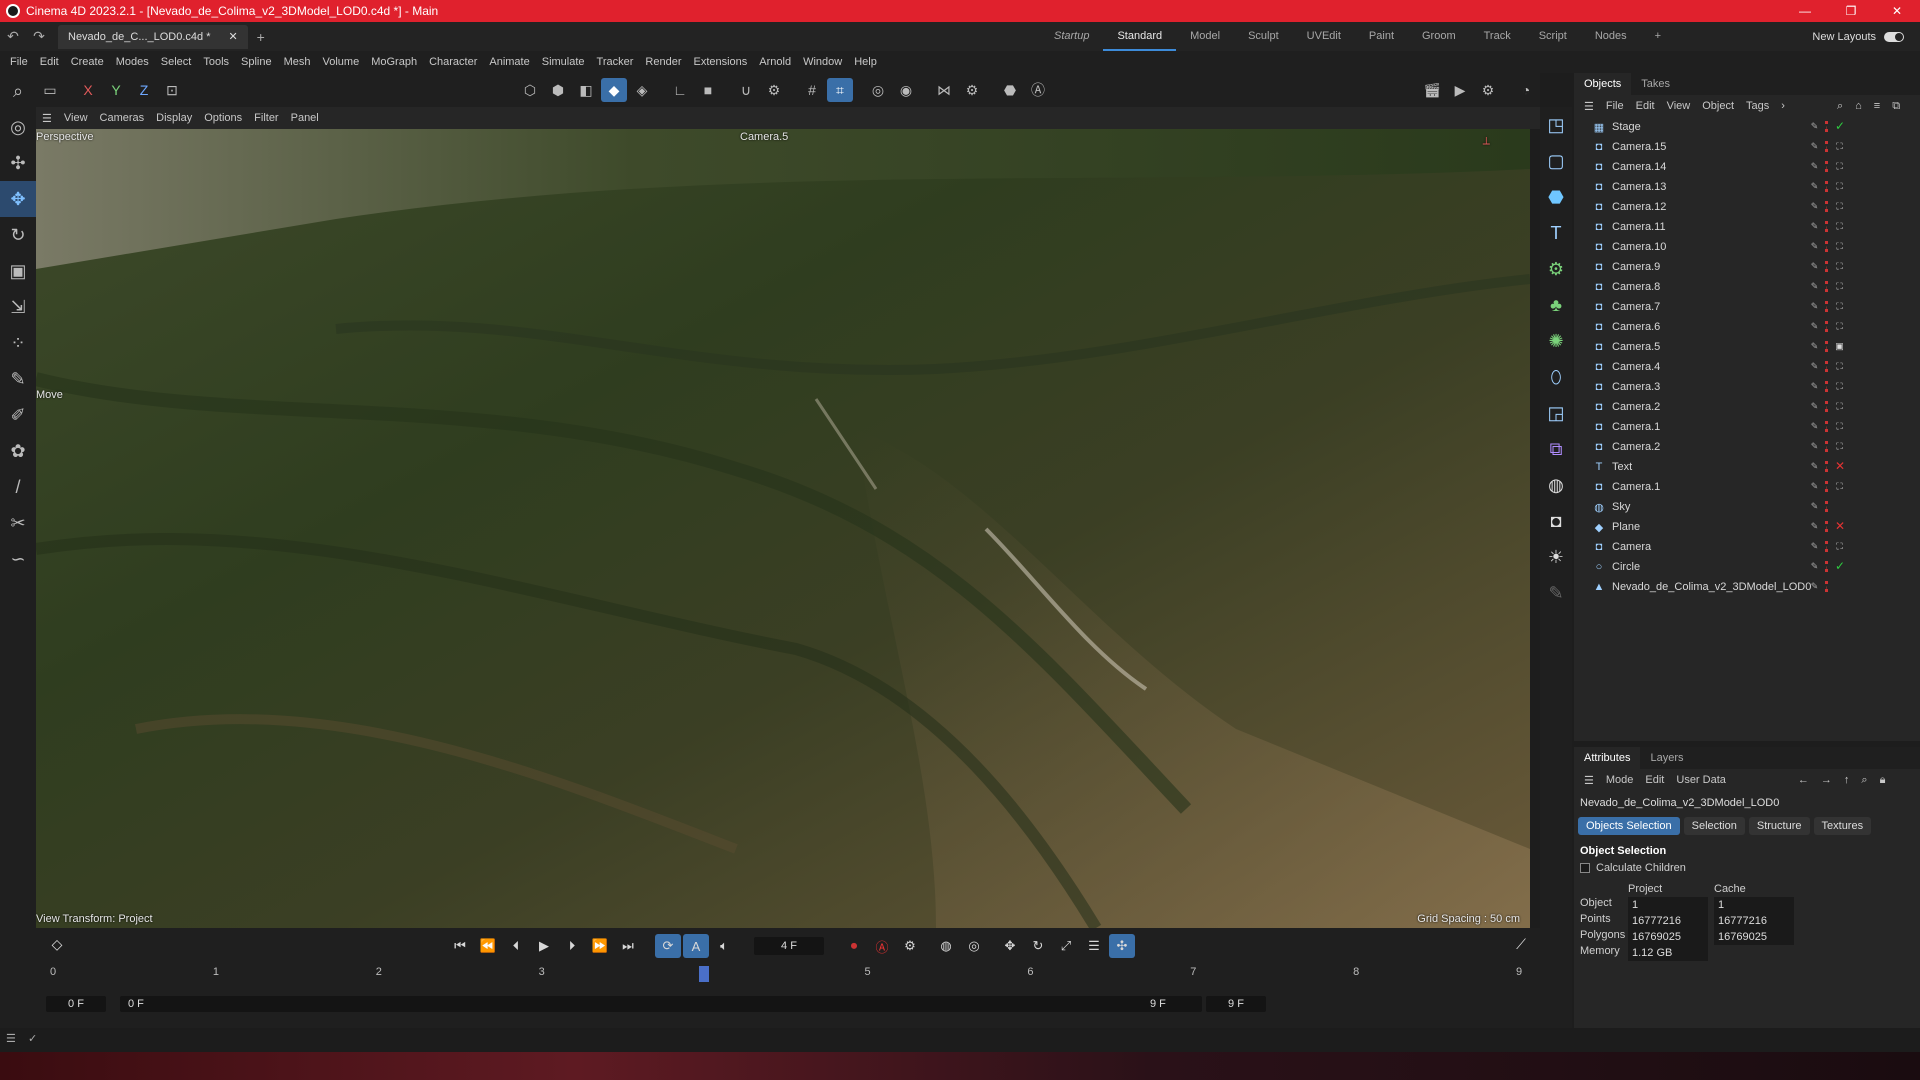  What do you see at coordinates (1747, 367) in the screenshot?
I see `object-row: ◘ Camera.4 ✎ ⛶` at bounding box center [1747, 367].